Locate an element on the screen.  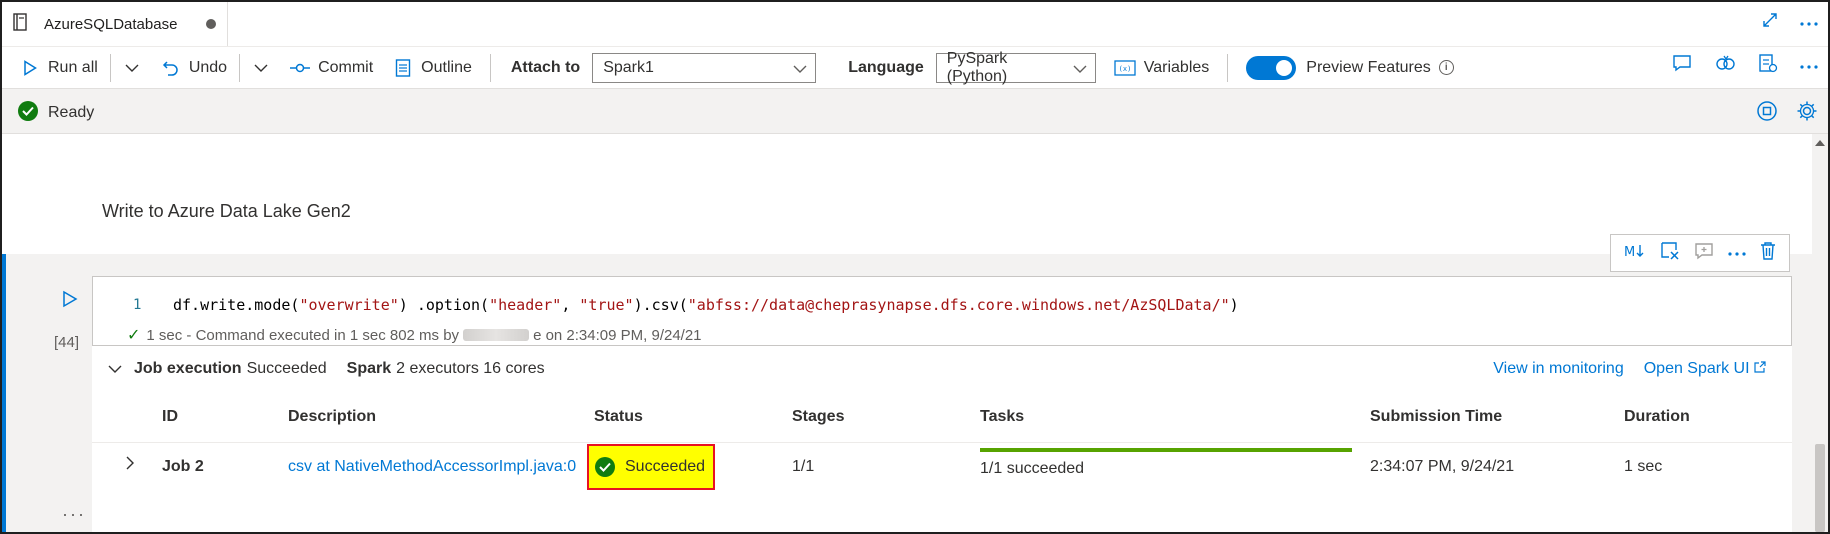
undo-label: Undo is located at coordinates (208, 67).